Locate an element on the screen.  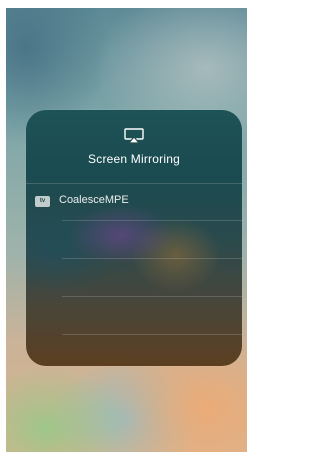
device-name: CoalesceMPE is located at coordinates (94, 200).